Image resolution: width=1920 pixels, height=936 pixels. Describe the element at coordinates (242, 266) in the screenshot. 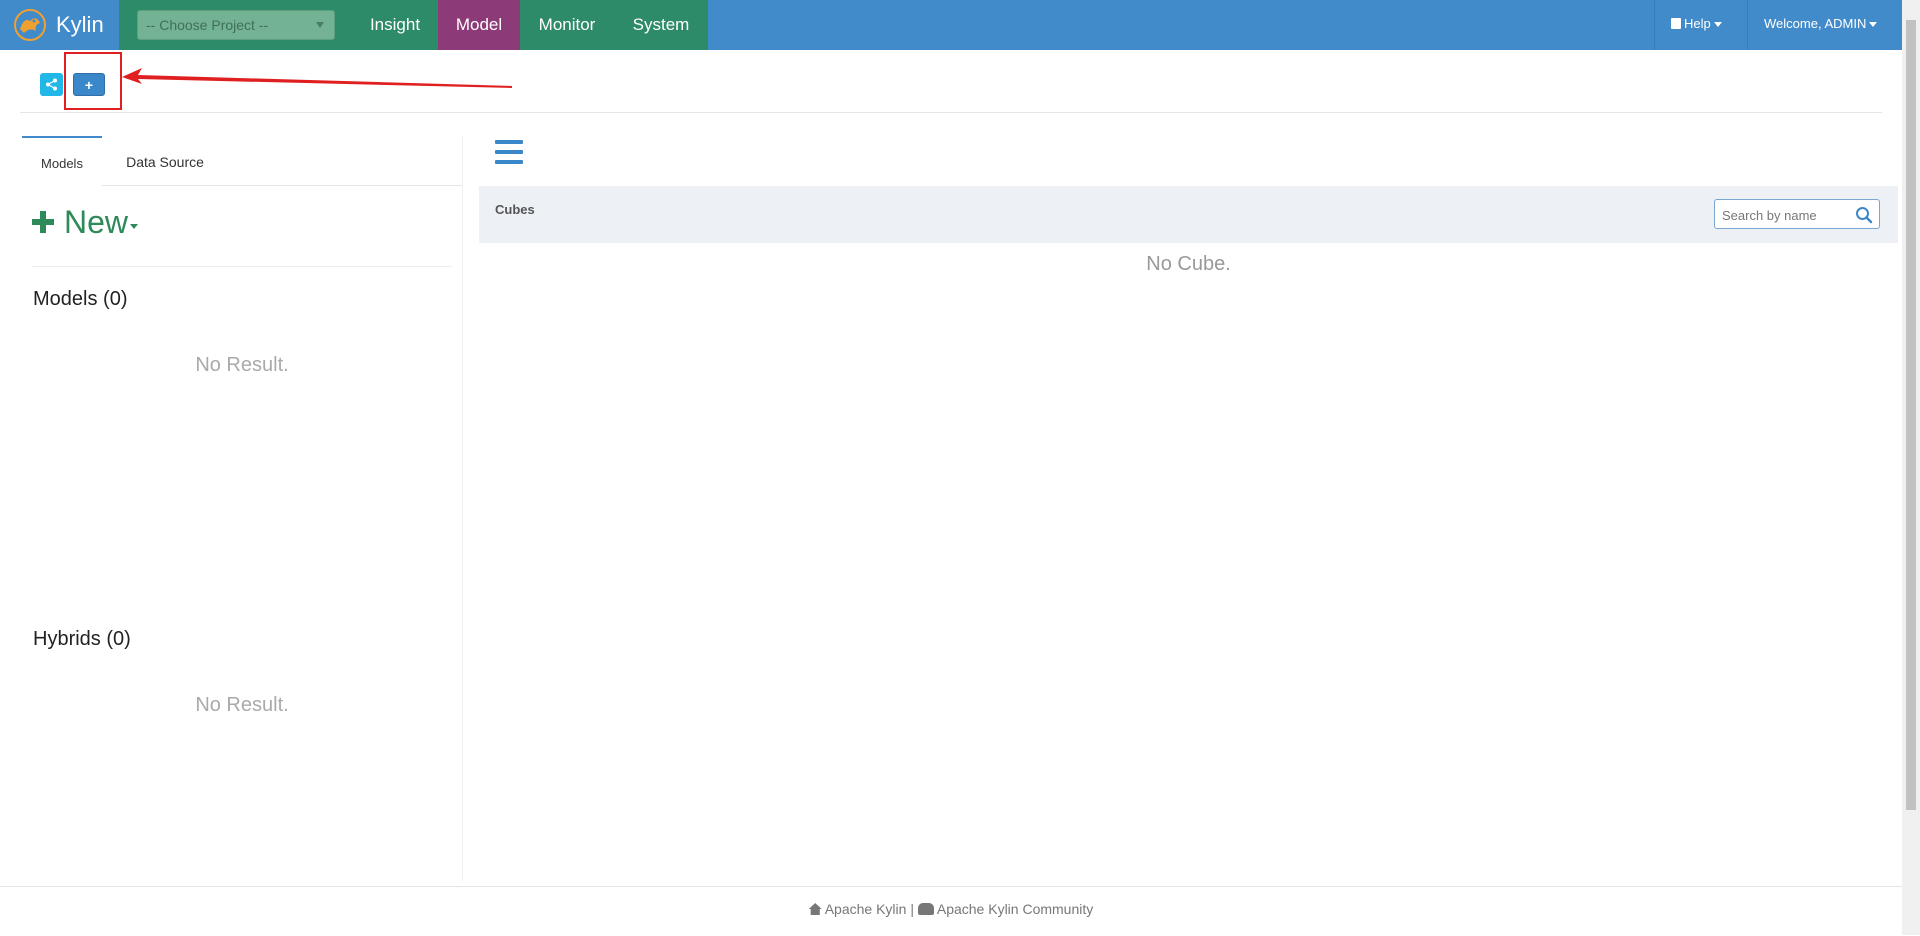

I see `divider` at that location.